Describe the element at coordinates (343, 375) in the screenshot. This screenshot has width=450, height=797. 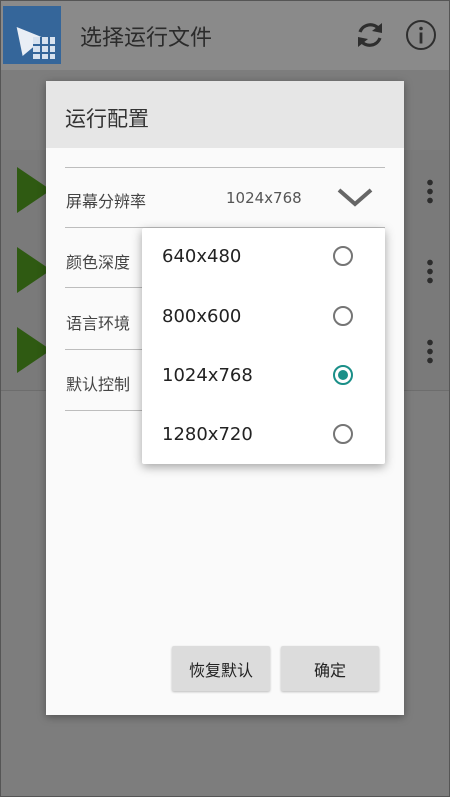
I see `radio-button-checked` at that location.